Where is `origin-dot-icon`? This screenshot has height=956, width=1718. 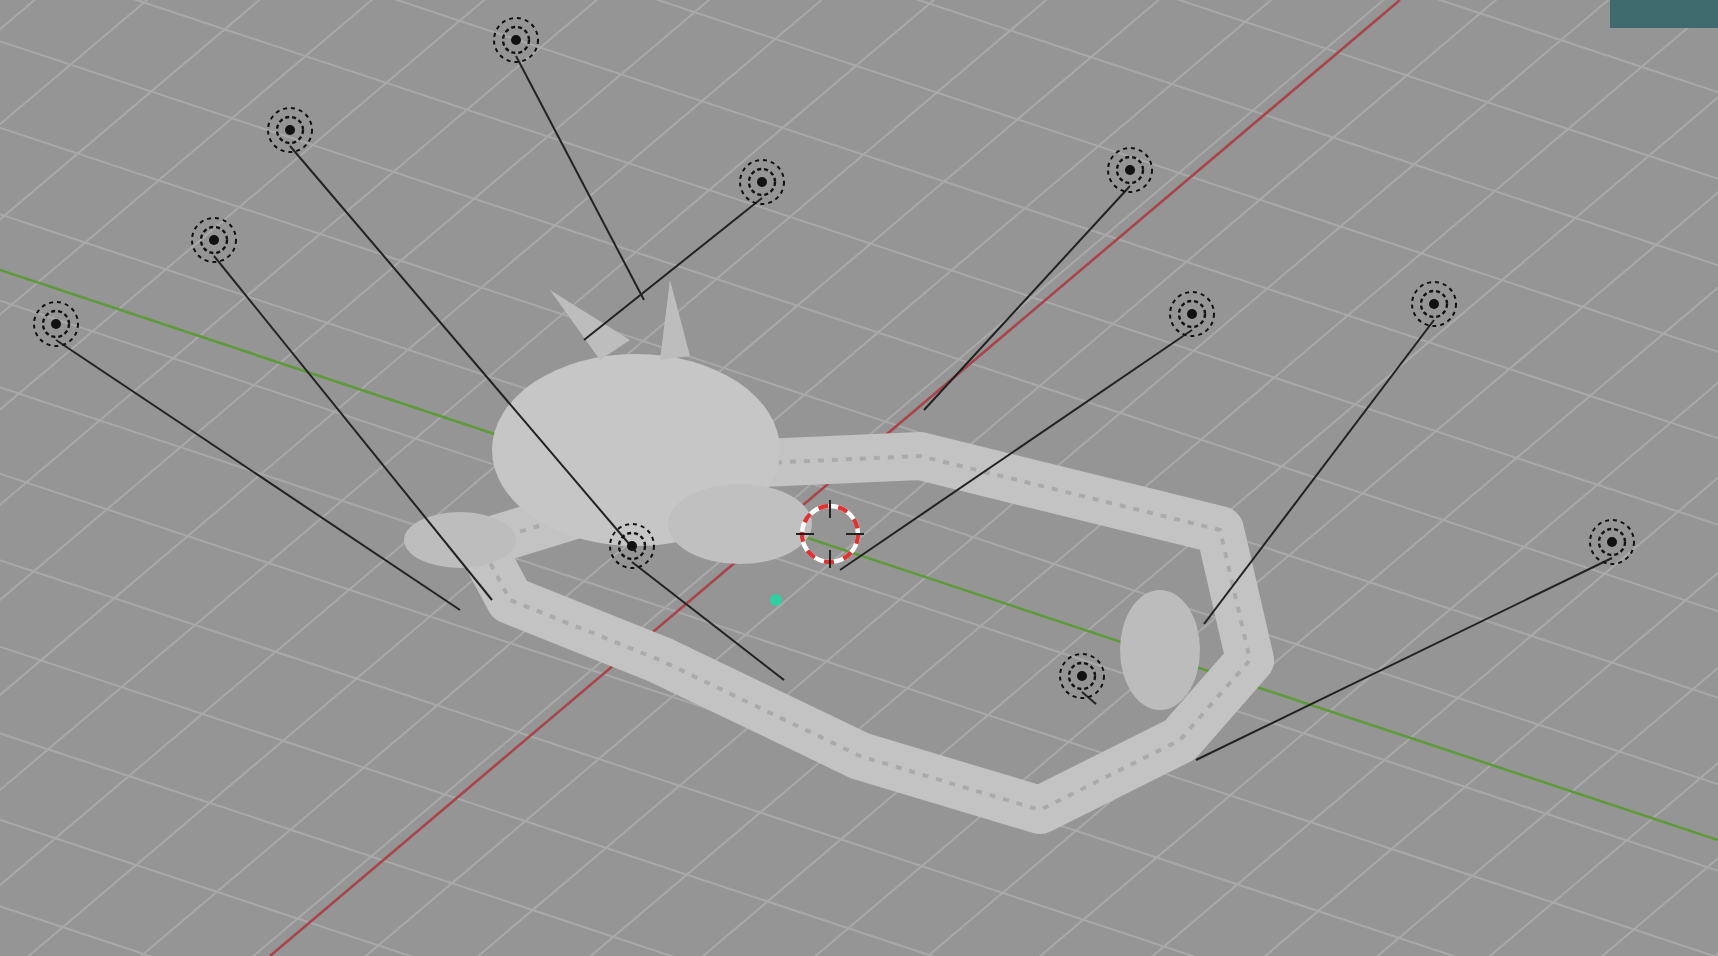
origin-dot-icon is located at coordinates (776, 600).